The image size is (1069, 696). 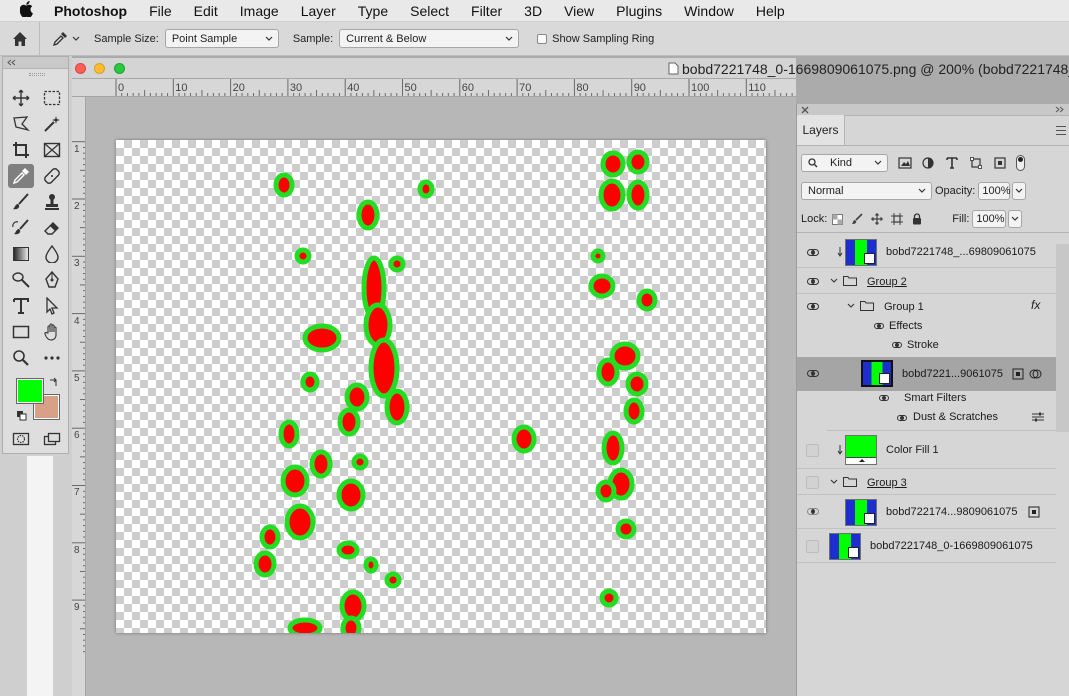 What do you see at coordinates (821, 130) in the screenshot?
I see `tab-layers: Layers` at bounding box center [821, 130].